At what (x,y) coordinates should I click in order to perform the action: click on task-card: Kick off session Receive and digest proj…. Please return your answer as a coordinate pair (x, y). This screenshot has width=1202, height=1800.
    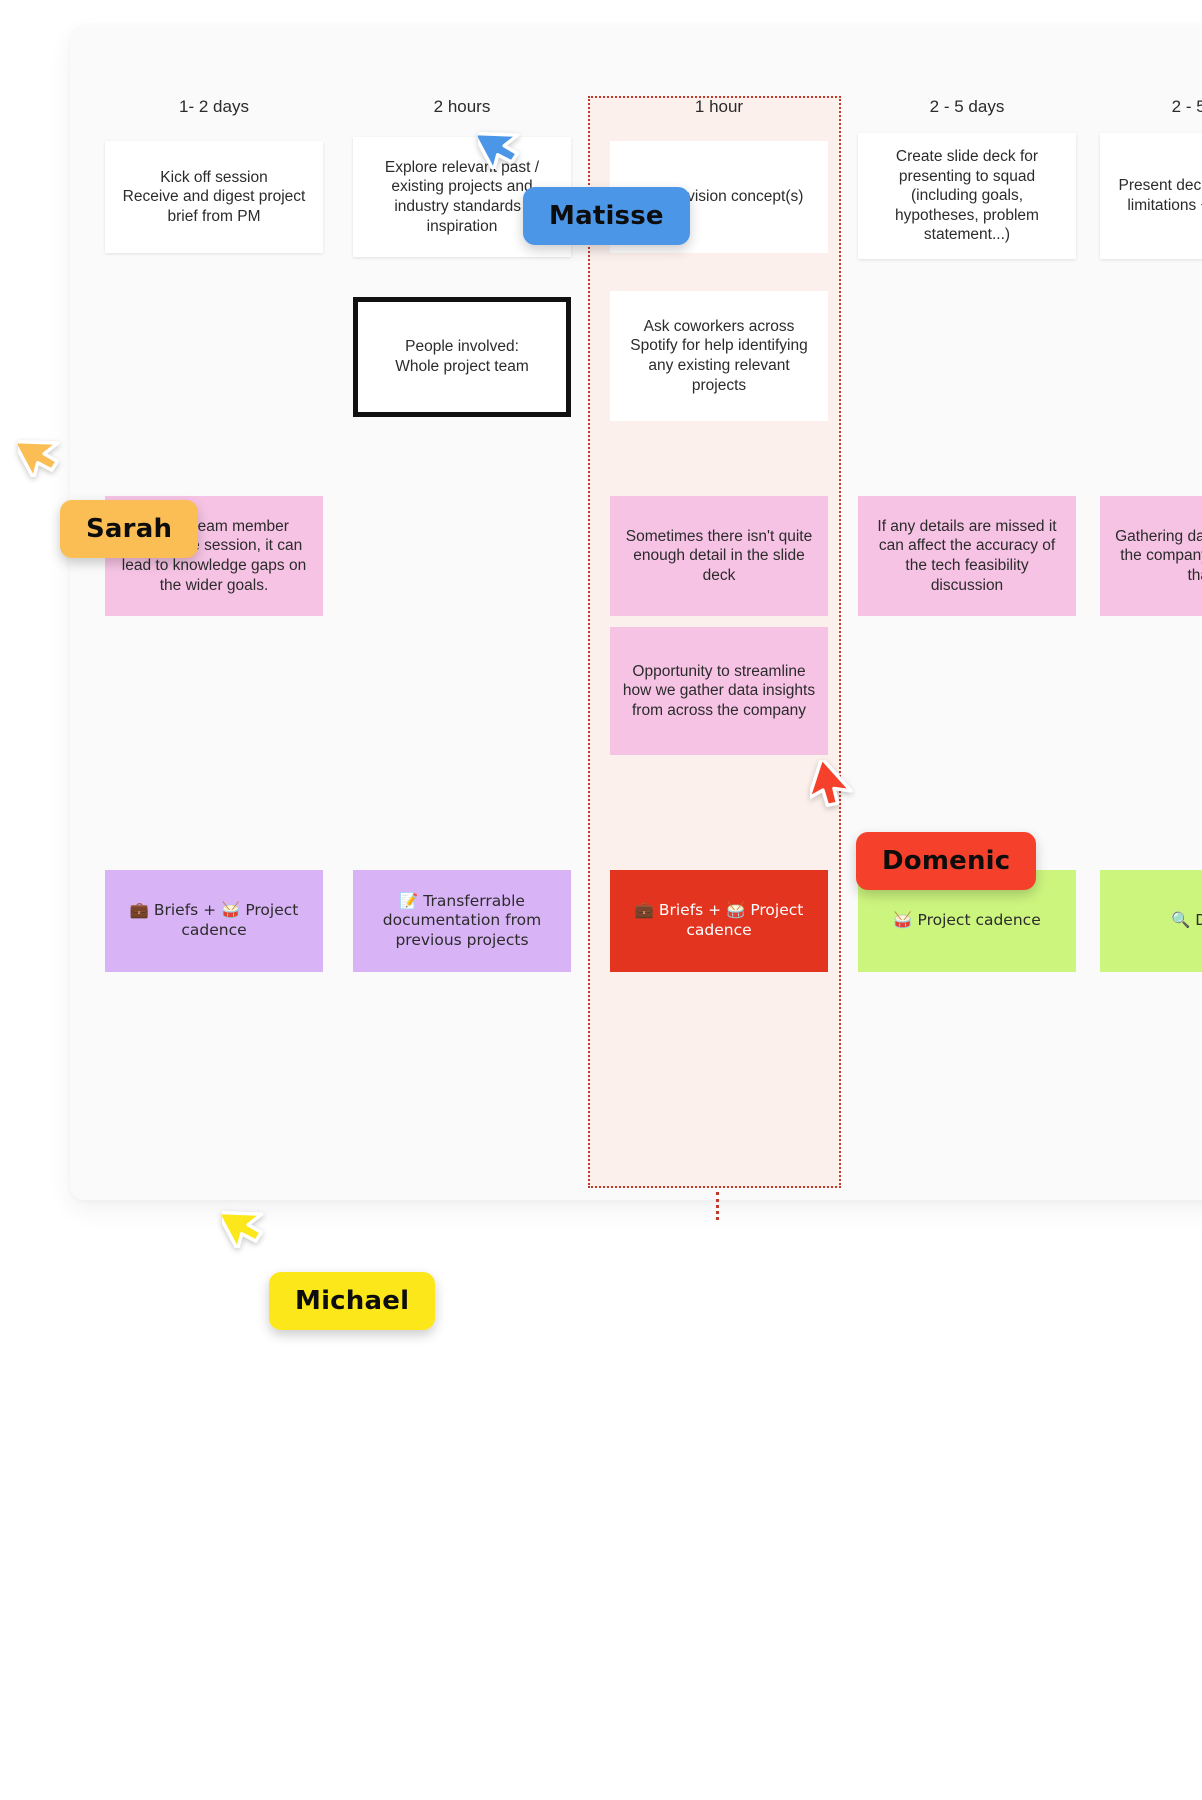
    Looking at the image, I should click on (214, 197).